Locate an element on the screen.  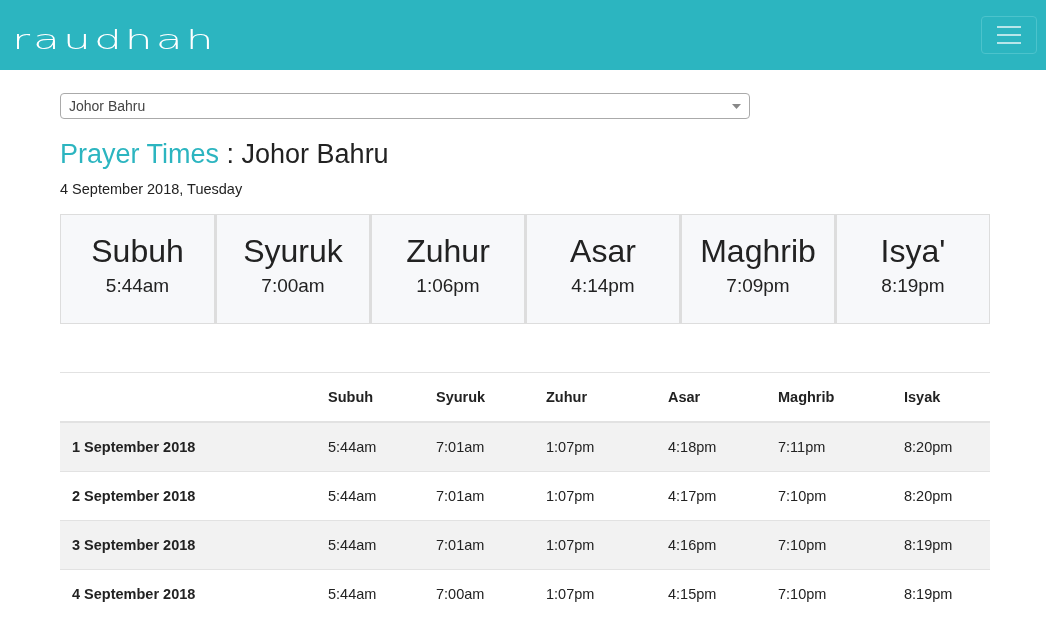
prayer-name: Maghrib is located at coordinates (758, 251).